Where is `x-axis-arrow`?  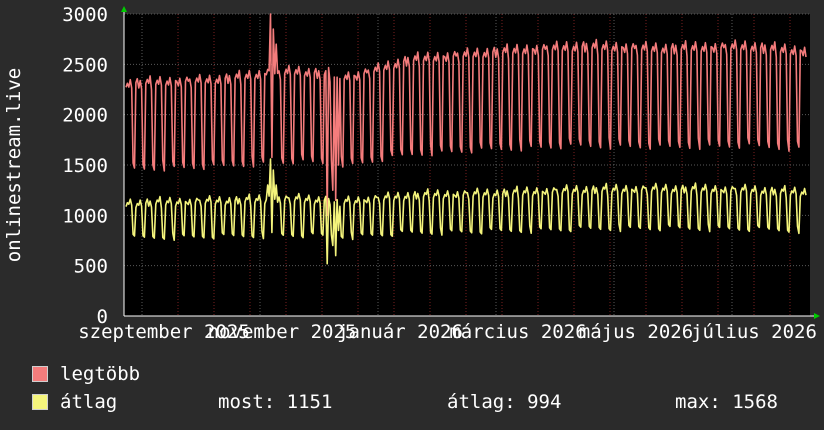
x-axis-arrow is located at coordinates (817, 316).